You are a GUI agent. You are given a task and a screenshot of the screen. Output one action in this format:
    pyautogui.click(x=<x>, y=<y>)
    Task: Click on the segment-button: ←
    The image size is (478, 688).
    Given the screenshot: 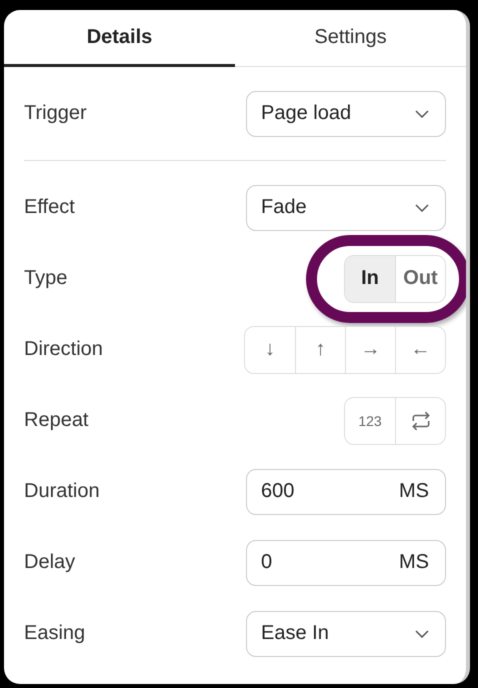 What is the action you would take?
    pyautogui.click(x=420, y=349)
    